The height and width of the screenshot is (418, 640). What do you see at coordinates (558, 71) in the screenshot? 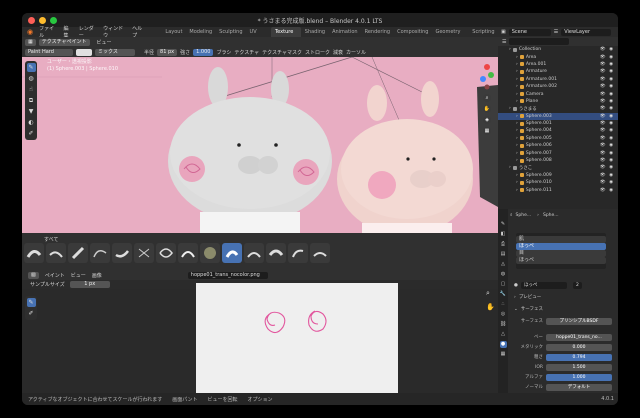
I see `outliner-row: › Armature 👁 ◉` at bounding box center [558, 71].